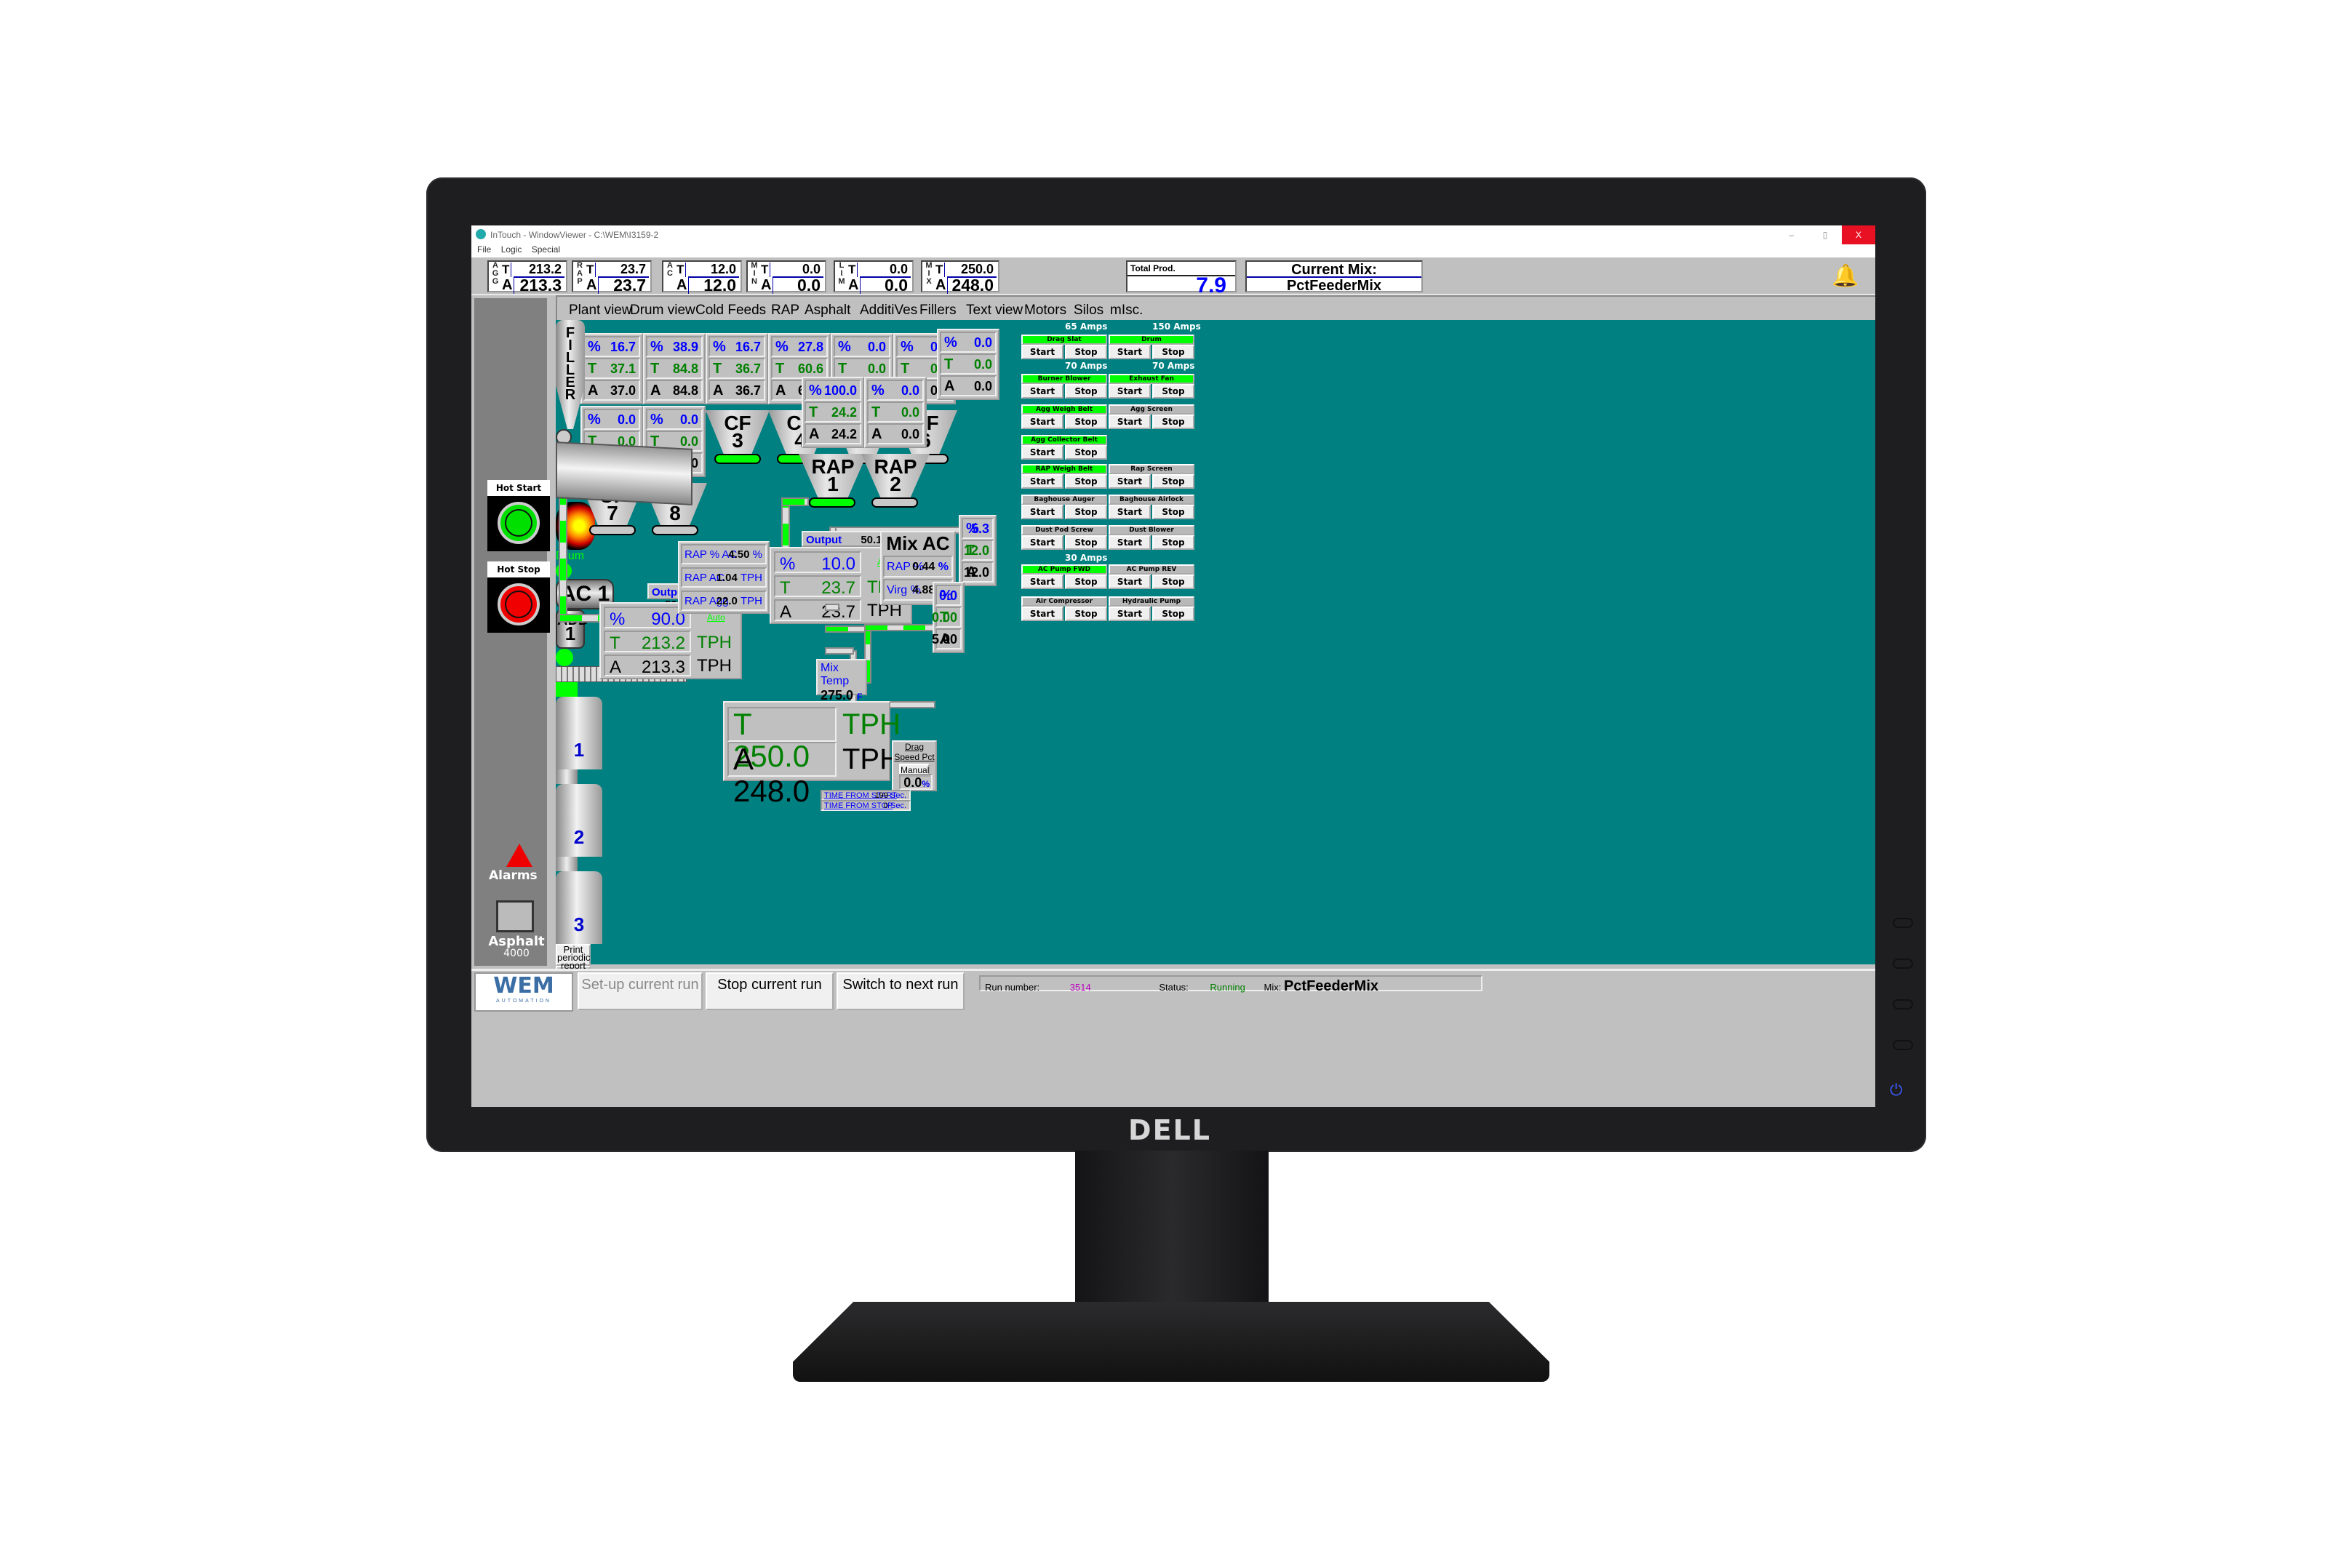 This screenshot has height=1568, width=2335. I want to click on setup-run-button: Set-up current run, so click(640, 991).